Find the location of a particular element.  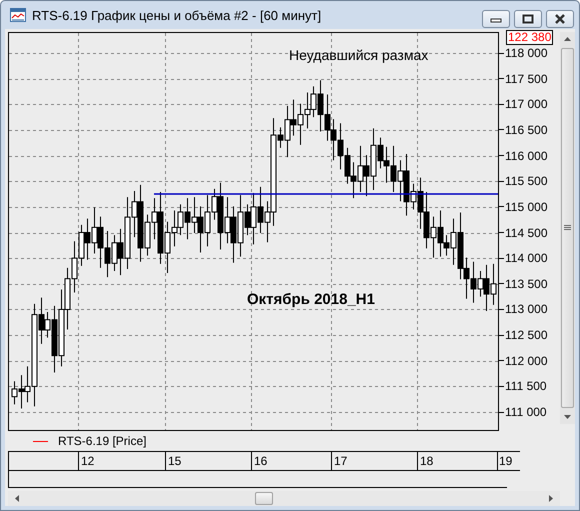

chart-annotation: Неудавшийся размах is located at coordinates (358, 55).